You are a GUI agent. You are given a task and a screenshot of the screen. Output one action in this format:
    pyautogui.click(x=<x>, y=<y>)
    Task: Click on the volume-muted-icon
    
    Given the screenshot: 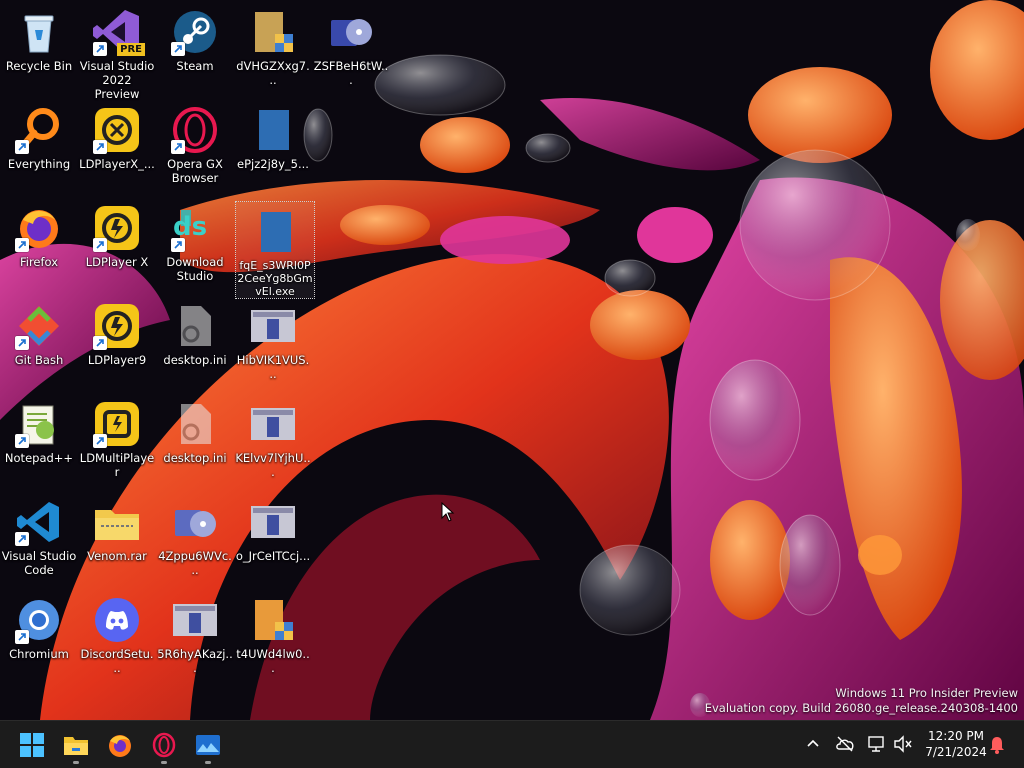 What is the action you would take?
    pyautogui.click(x=903, y=744)
    